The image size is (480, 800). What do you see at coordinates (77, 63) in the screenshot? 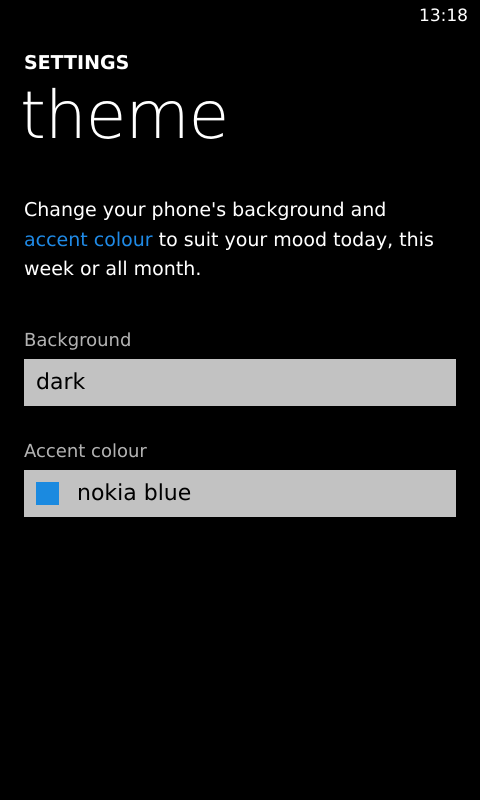
I see `app-title: SETTINGS` at bounding box center [77, 63].